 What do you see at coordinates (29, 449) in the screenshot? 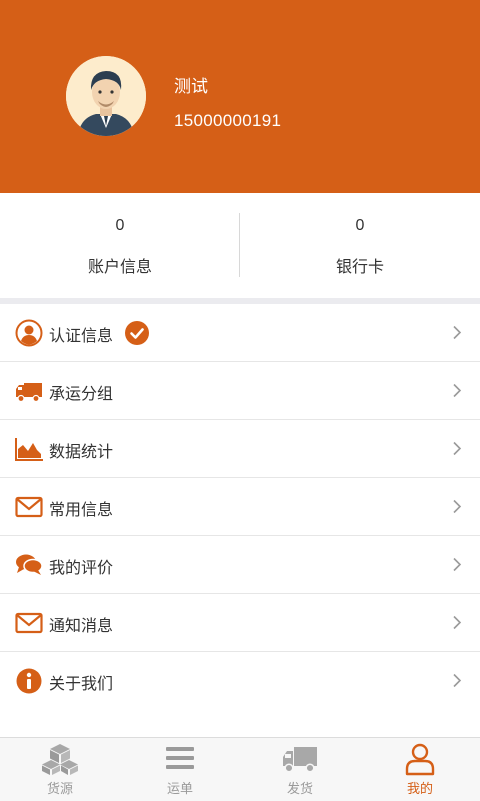
I see `area-chart-icon` at bounding box center [29, 449].